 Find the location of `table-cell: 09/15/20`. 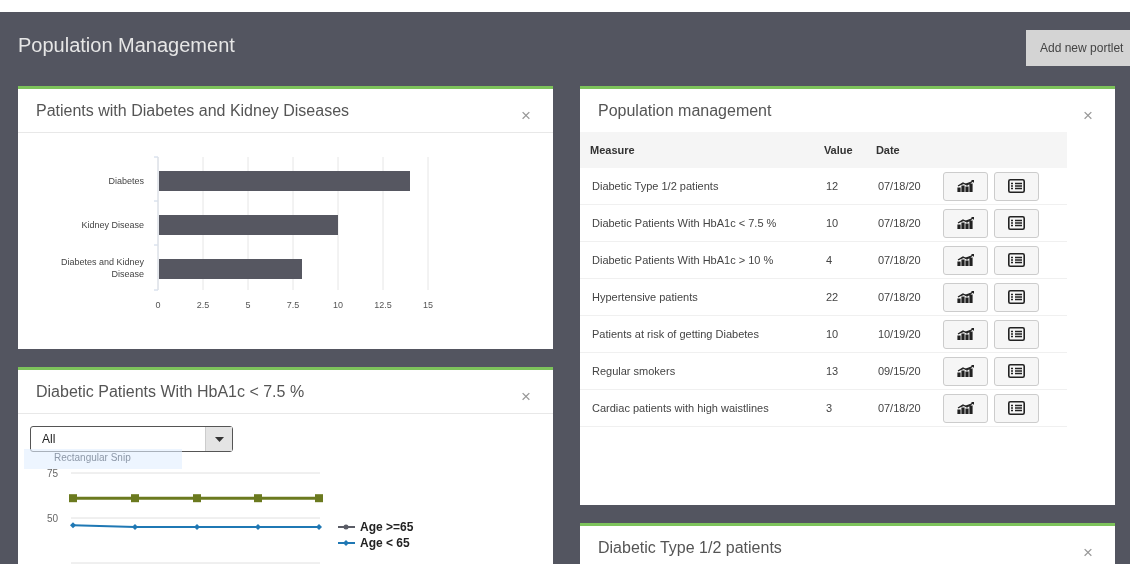

table-cell: 09/15/20 is located at coordinates (898, 371).